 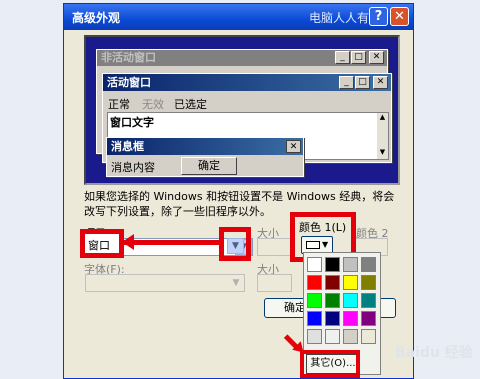 What do you see at coordinates (209, 166) in the screenshot?
I see `message-box-ok-button: 确定` at bounding box center [209, 166].